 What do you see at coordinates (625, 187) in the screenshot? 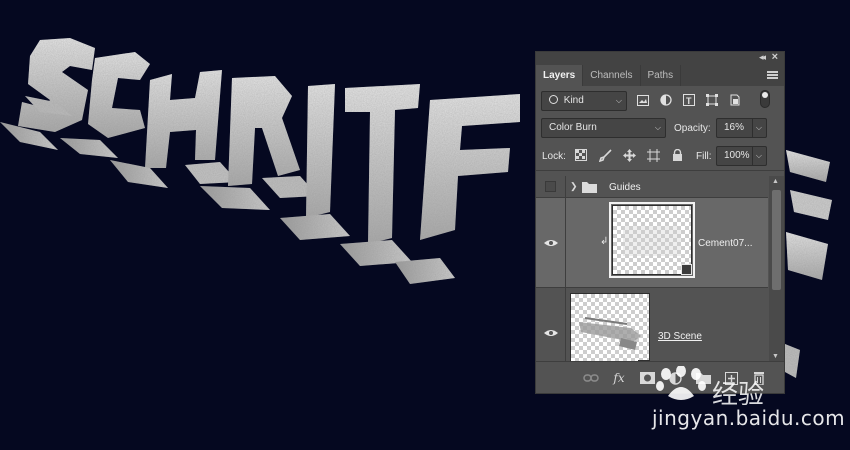
I see `layer-name: Guides` at bounding box center [625, 187].